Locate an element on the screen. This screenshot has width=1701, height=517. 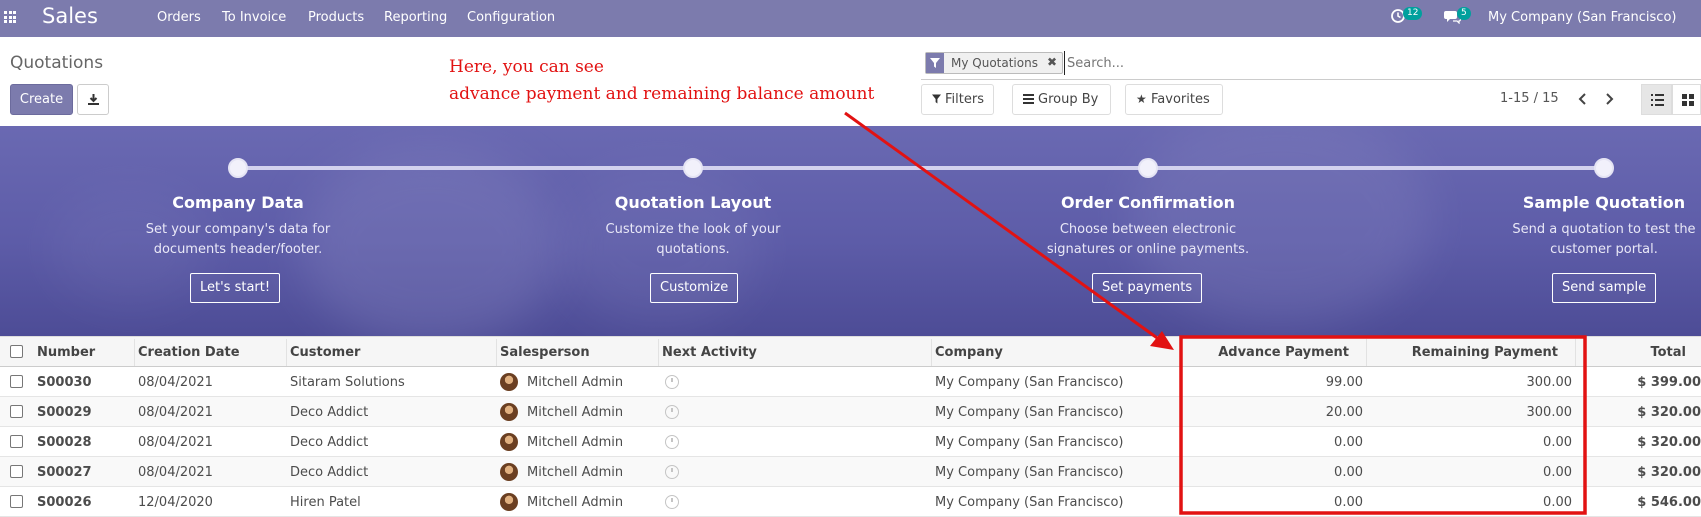
menu-to-invoice: To Invoice is located at coordinates (254, 17).